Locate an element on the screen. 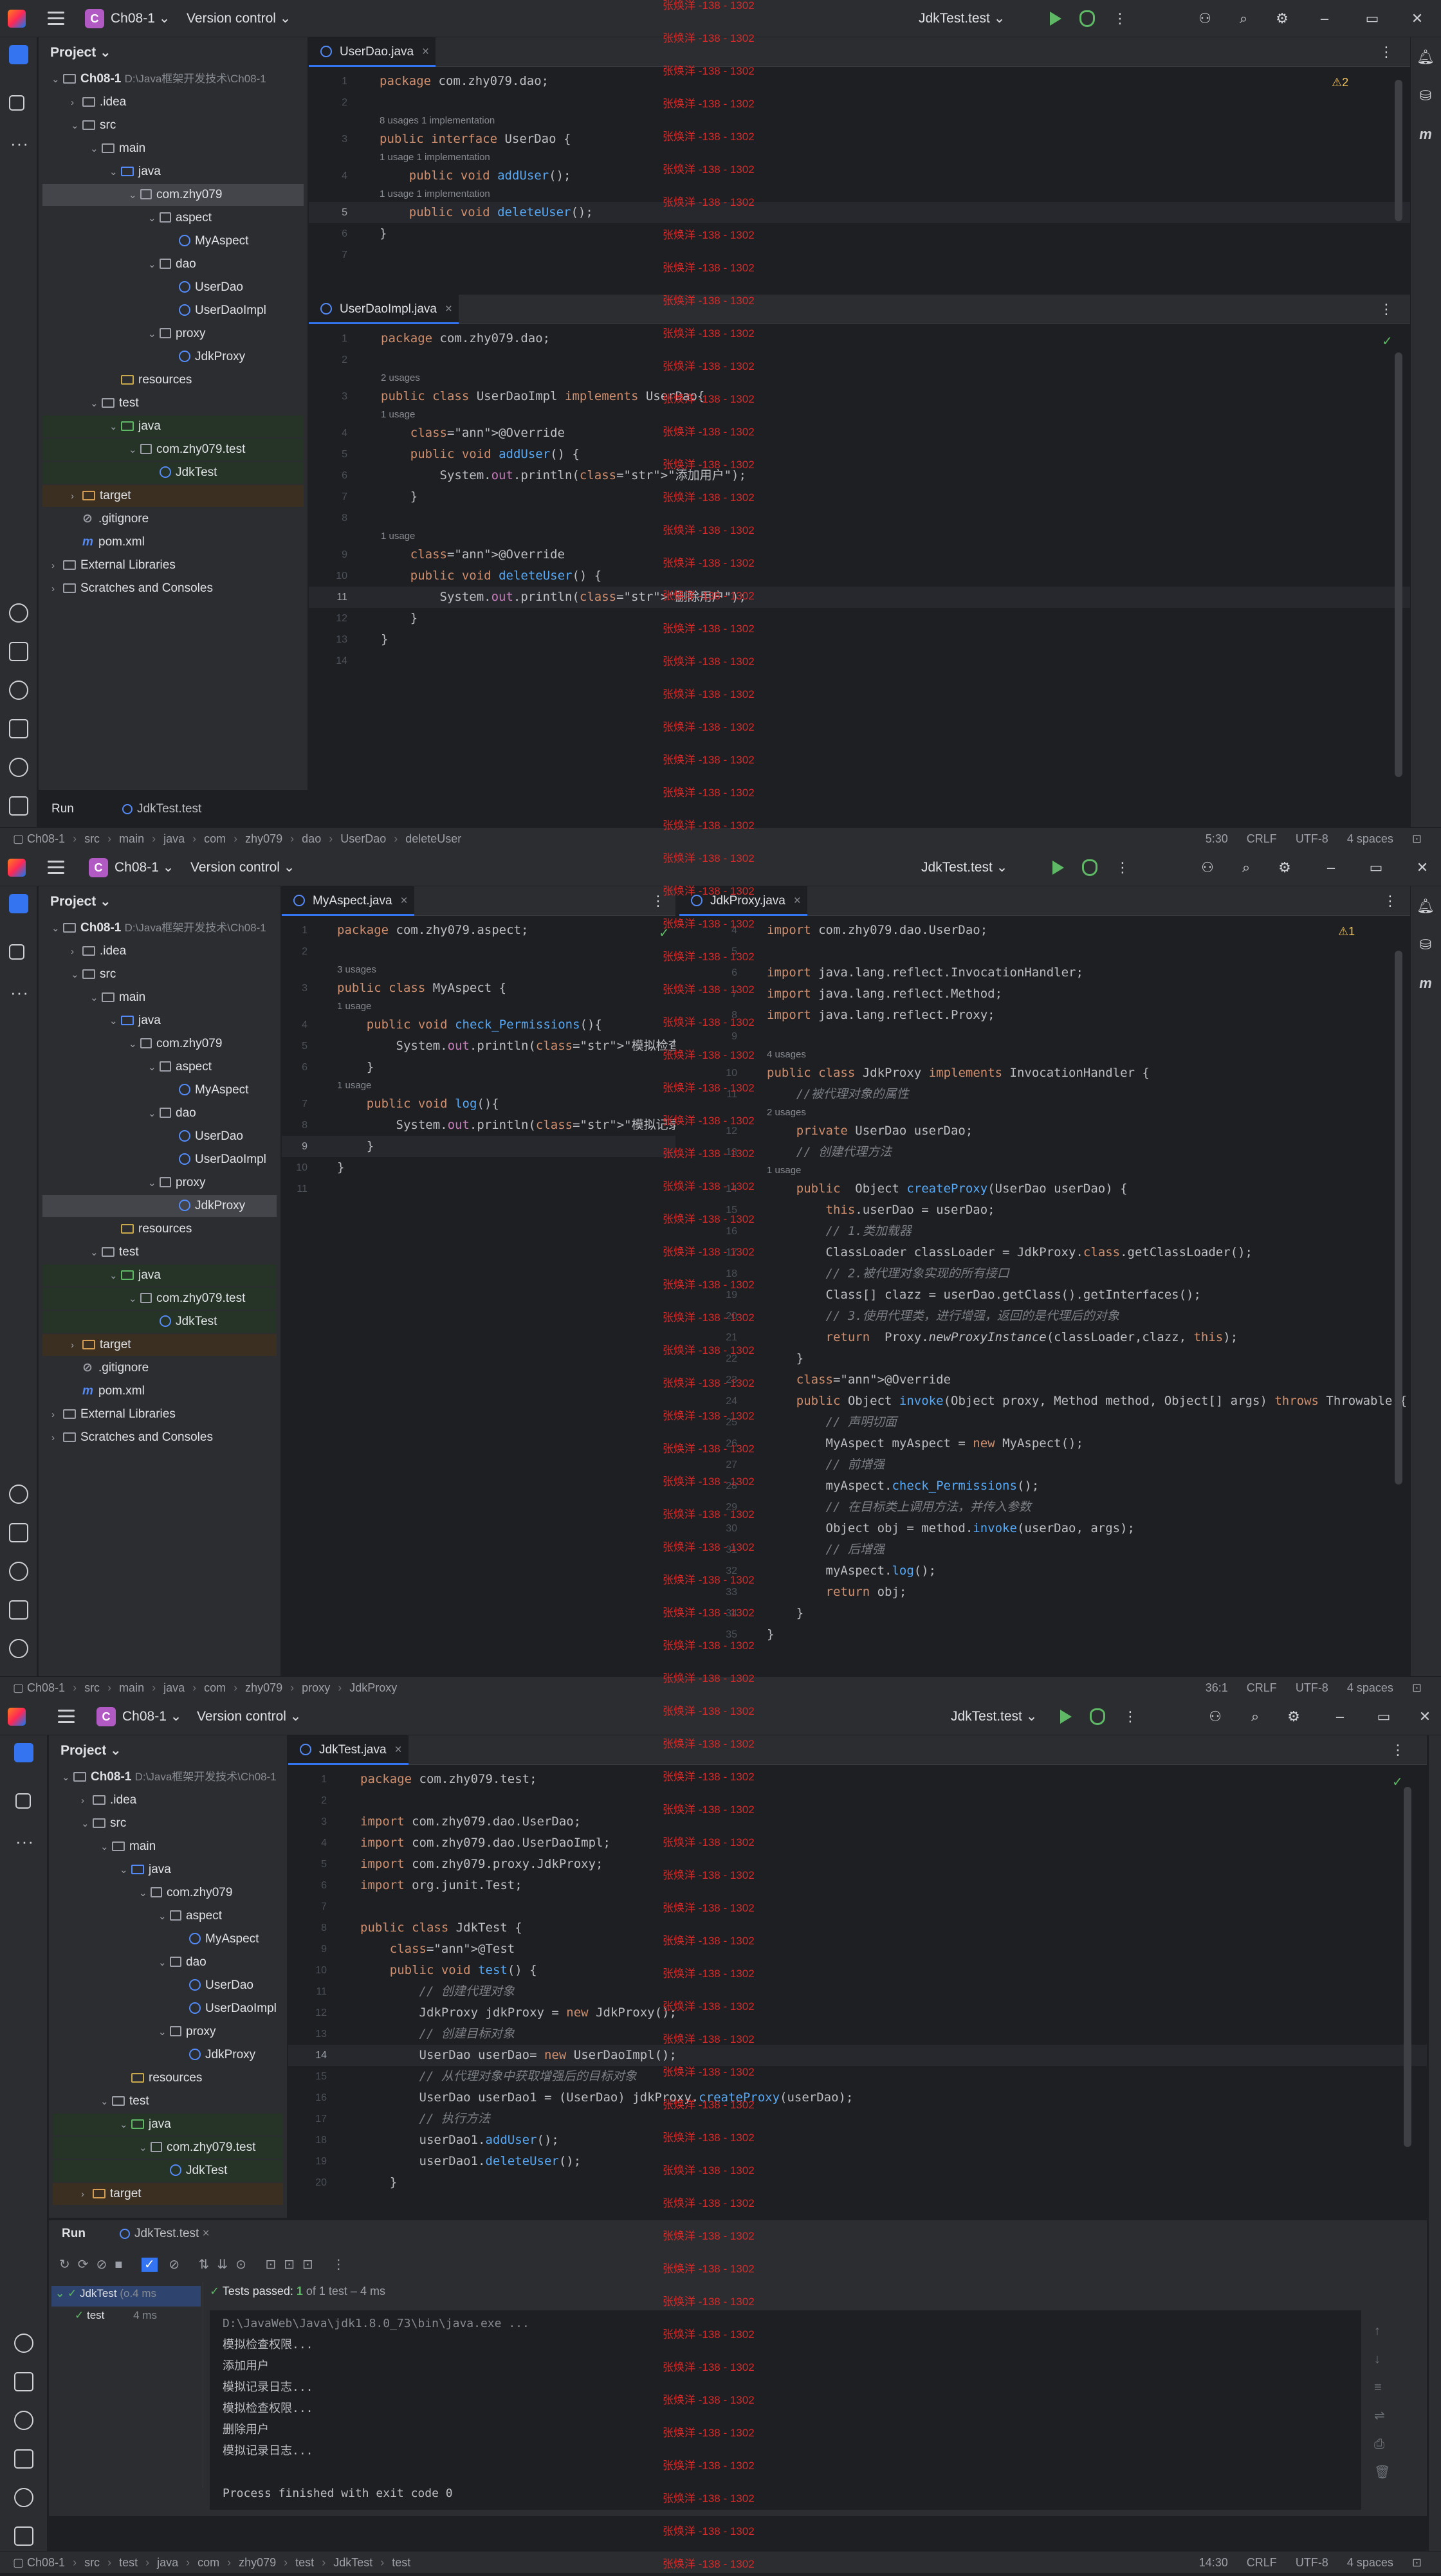 The image size is (1441, 2576). breadcrumb-item: JdkProxy is located at coordinates (373, 1687).